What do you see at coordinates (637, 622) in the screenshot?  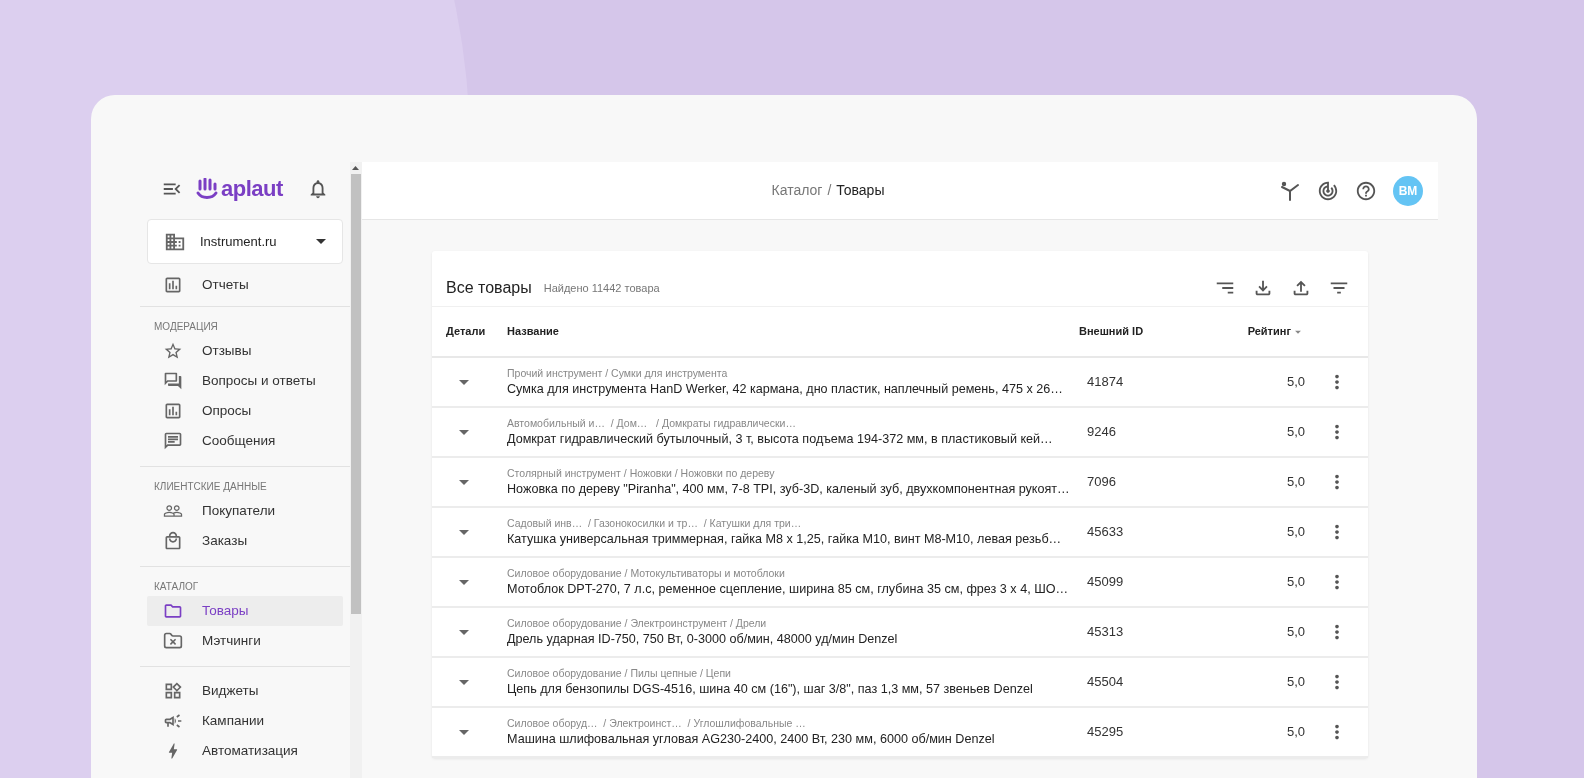 I see `category-path: Силовое оборудование / Электроинструмент / Дрели` at bounding box center [637, 622].